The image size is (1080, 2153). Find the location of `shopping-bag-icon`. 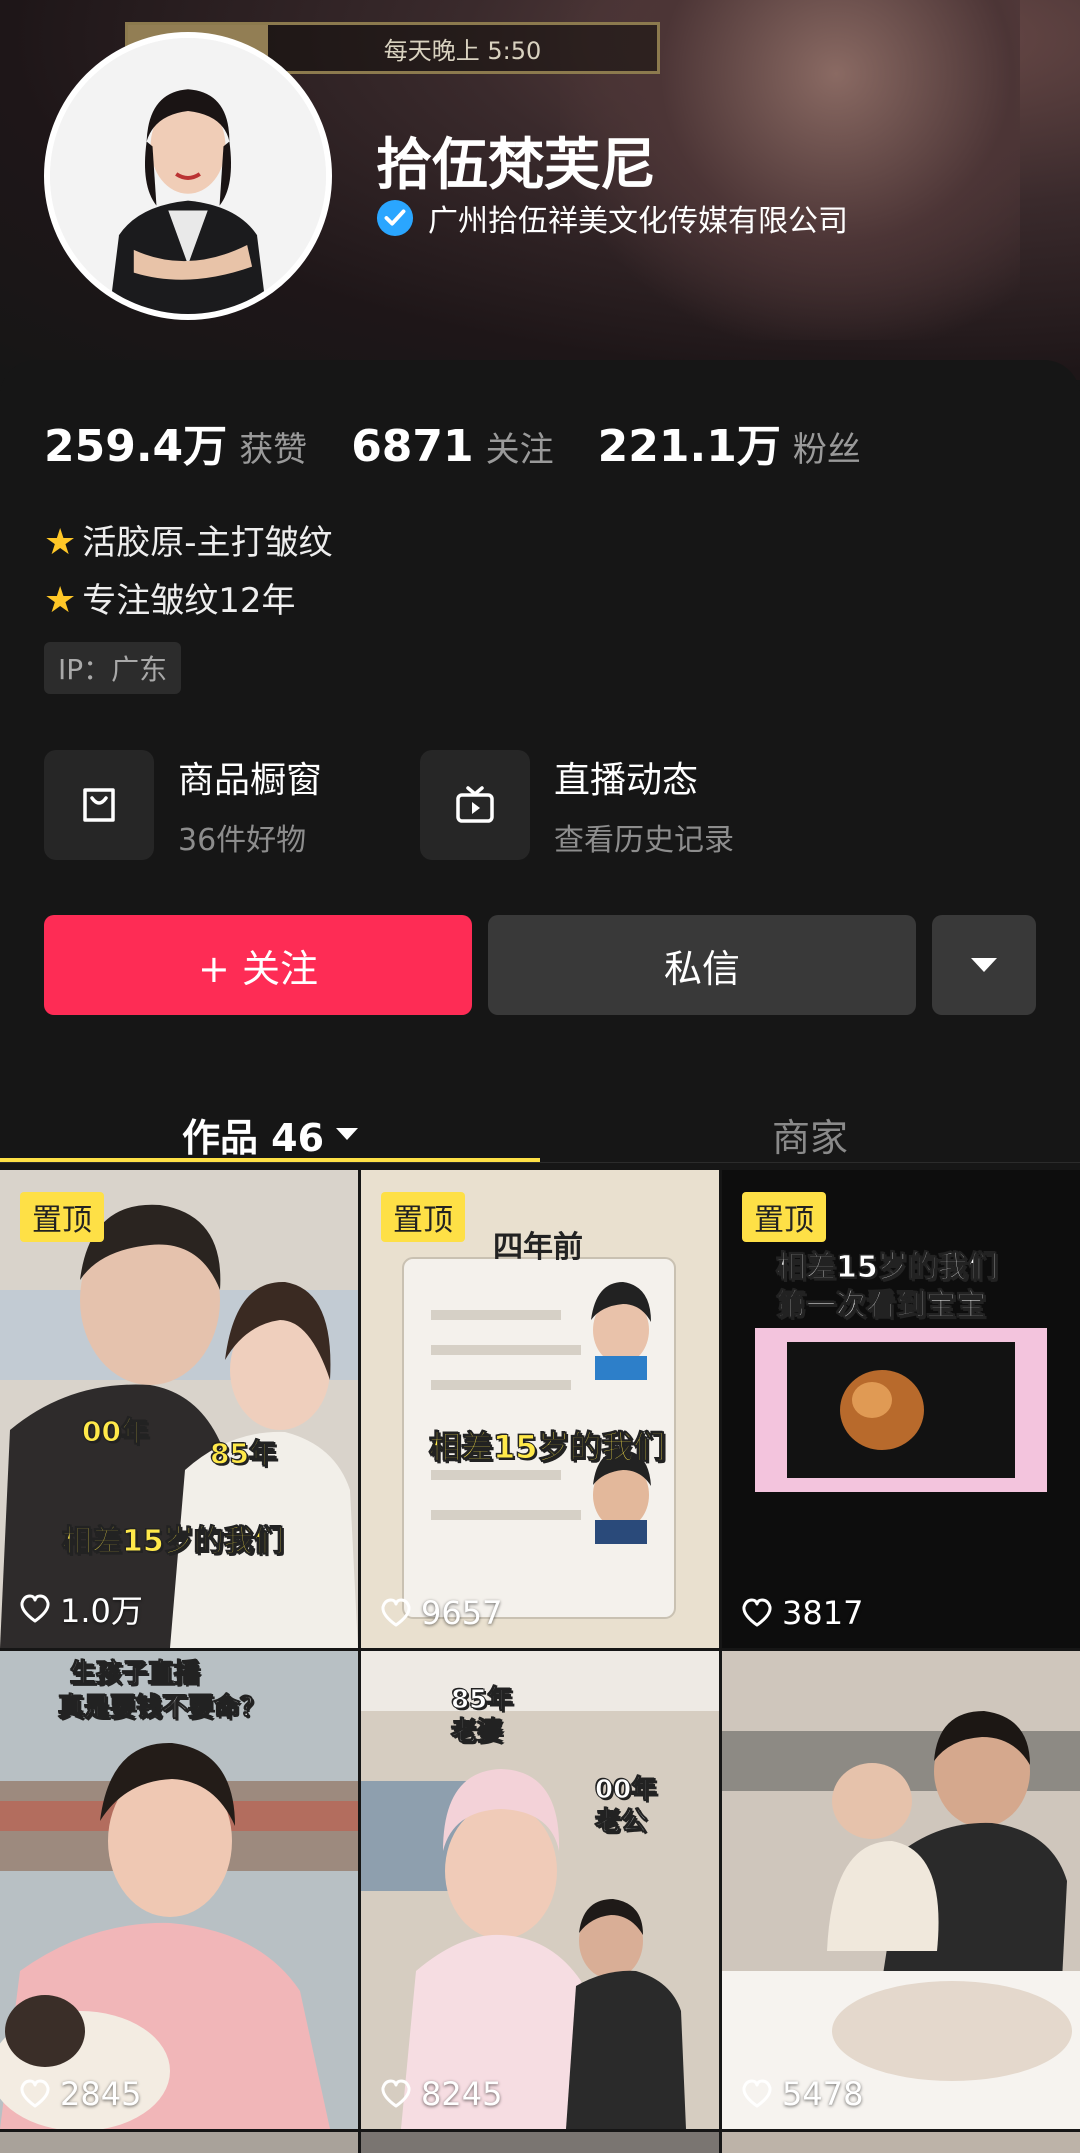

shopping-bag-icon is located at coordinates (99, 805).